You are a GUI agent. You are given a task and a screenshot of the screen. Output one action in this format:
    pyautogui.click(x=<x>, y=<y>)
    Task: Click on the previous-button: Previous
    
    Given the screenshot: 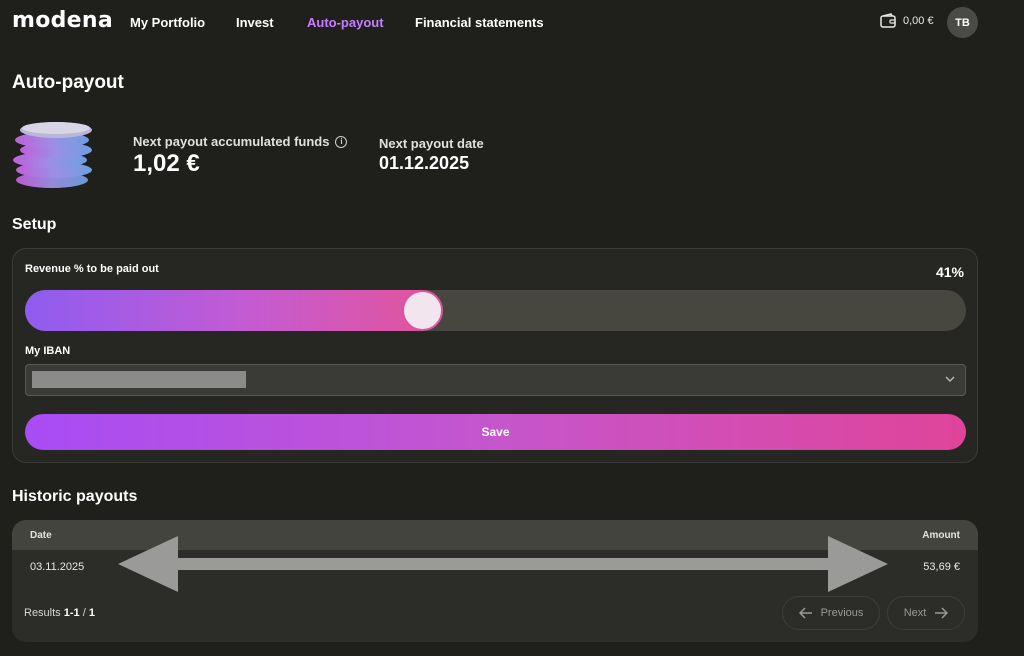 What is the action you would take?
    pyautogui.click(x=831, y=613)
    